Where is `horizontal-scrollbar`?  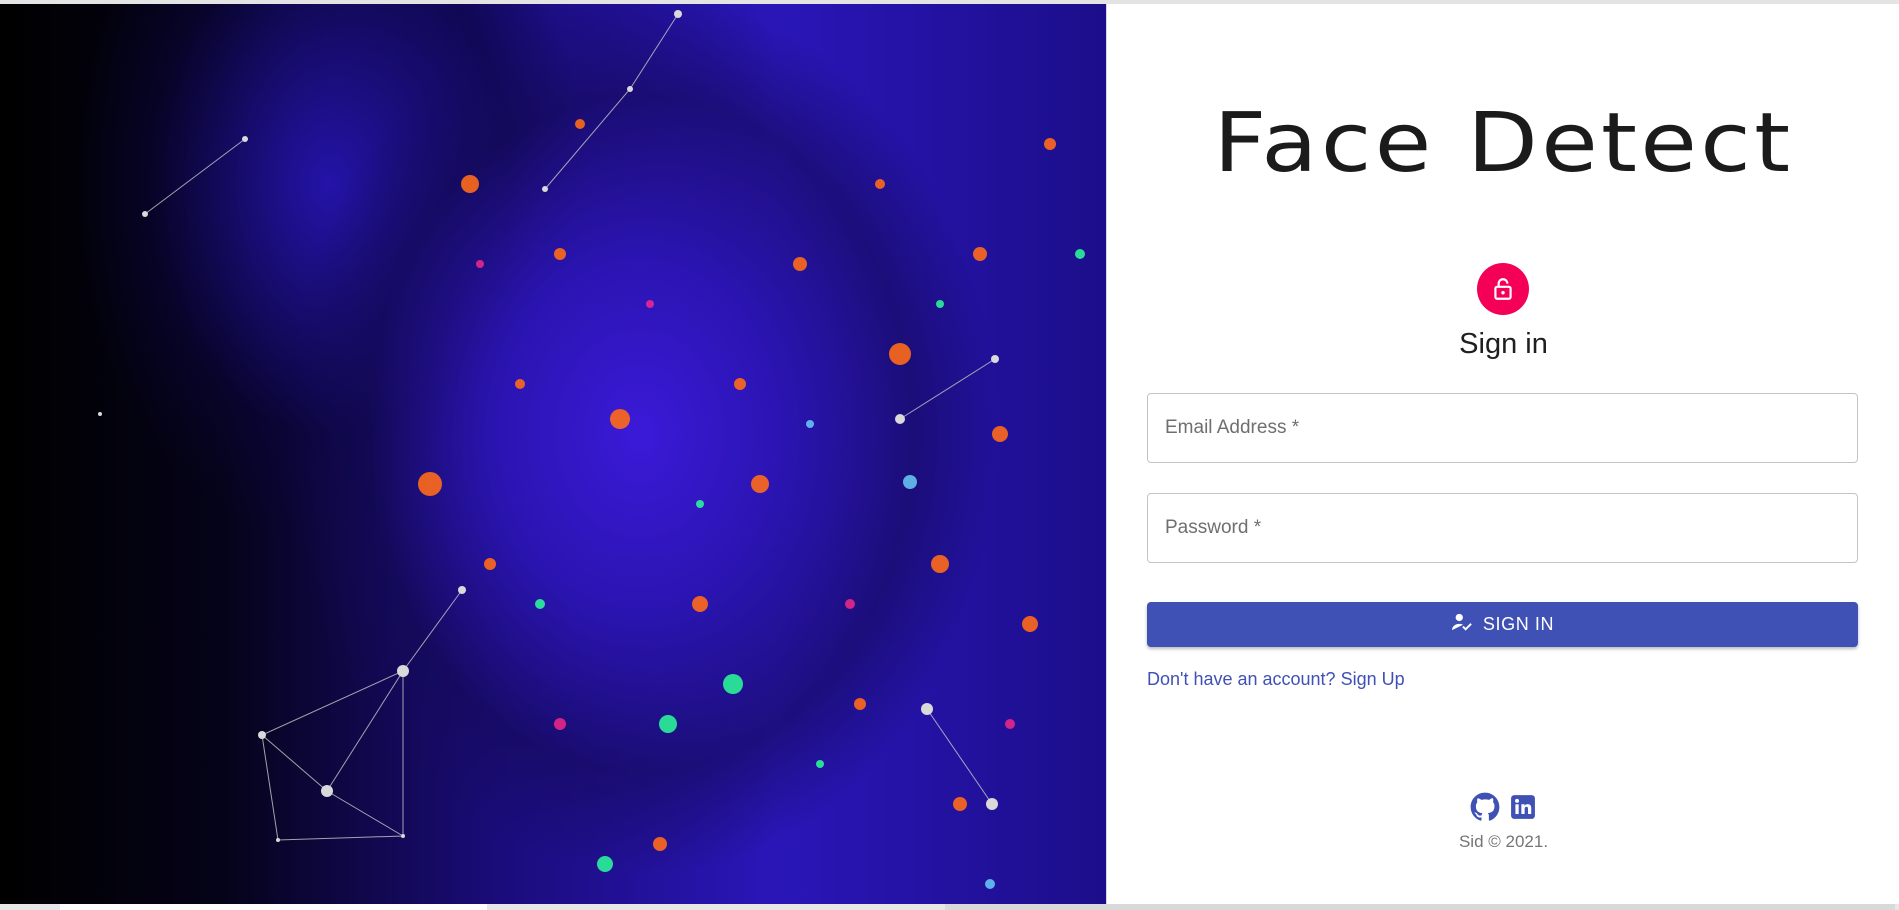
horizontal-scrollbar is located at coordinates (949, 907).